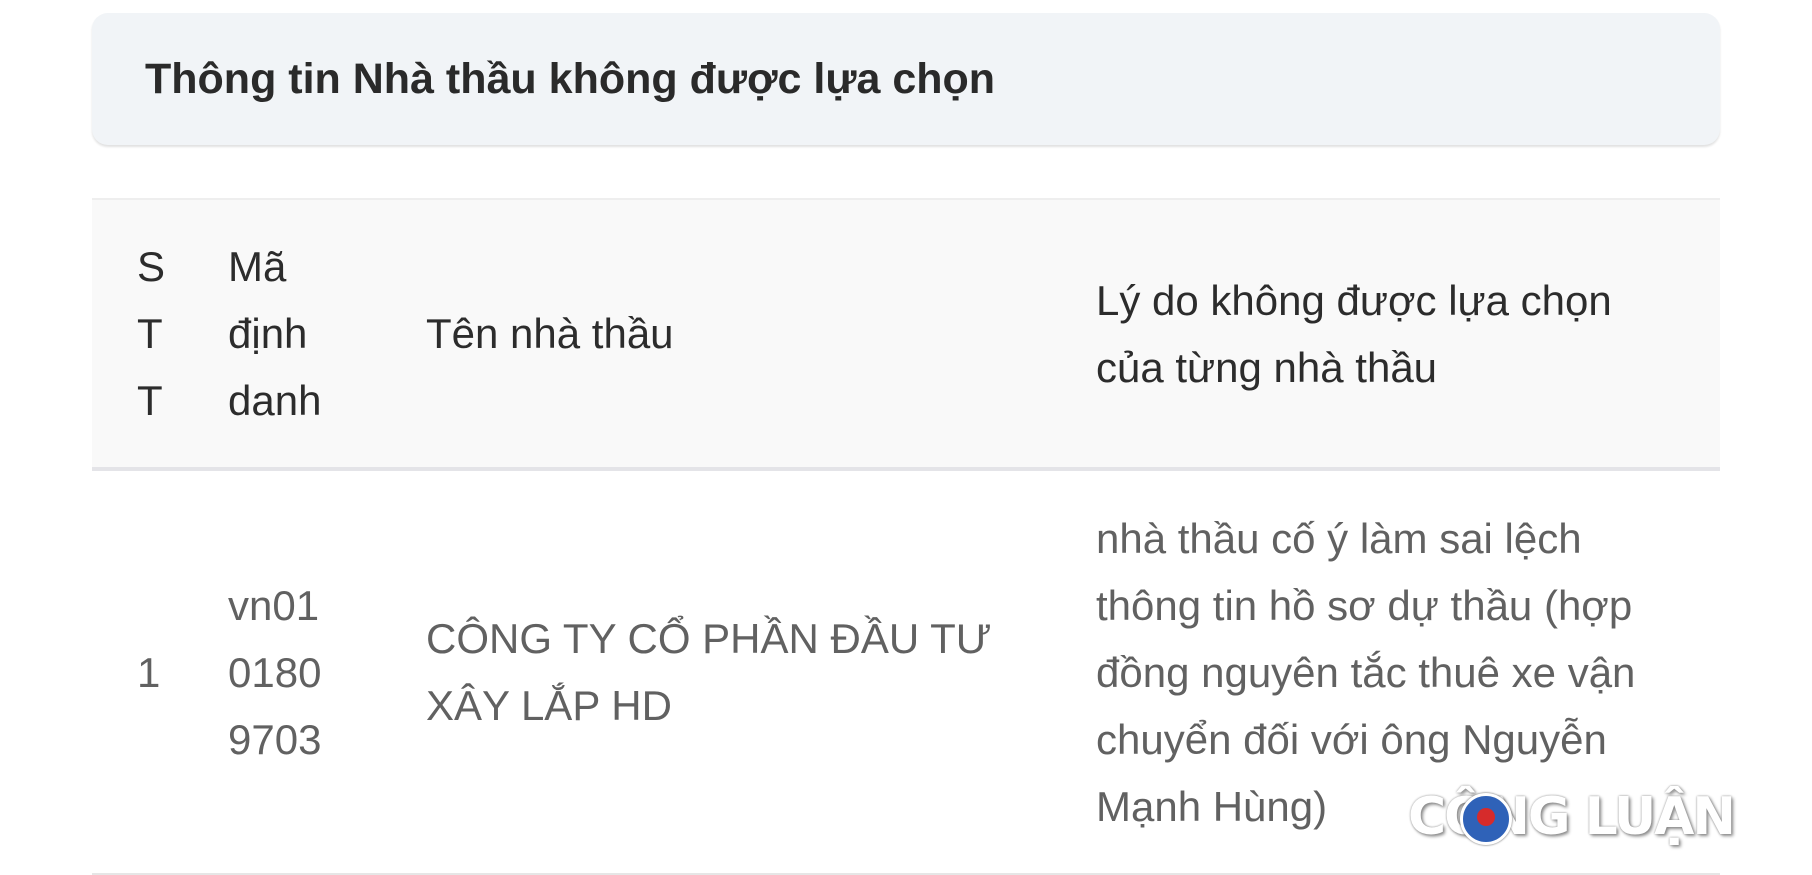  I want to click on cell-stt: 1, so click(145, 672).